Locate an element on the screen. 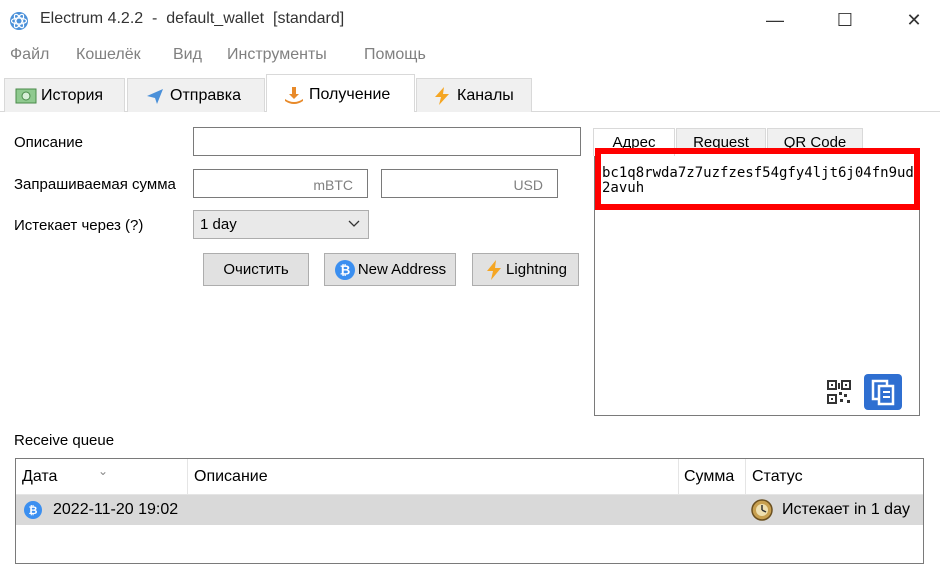 This screenshot has width=940, height=576. table-row: ₿ 2022-11-20 19:02 Истекает in 1 day is located at coordinates (469, 510).